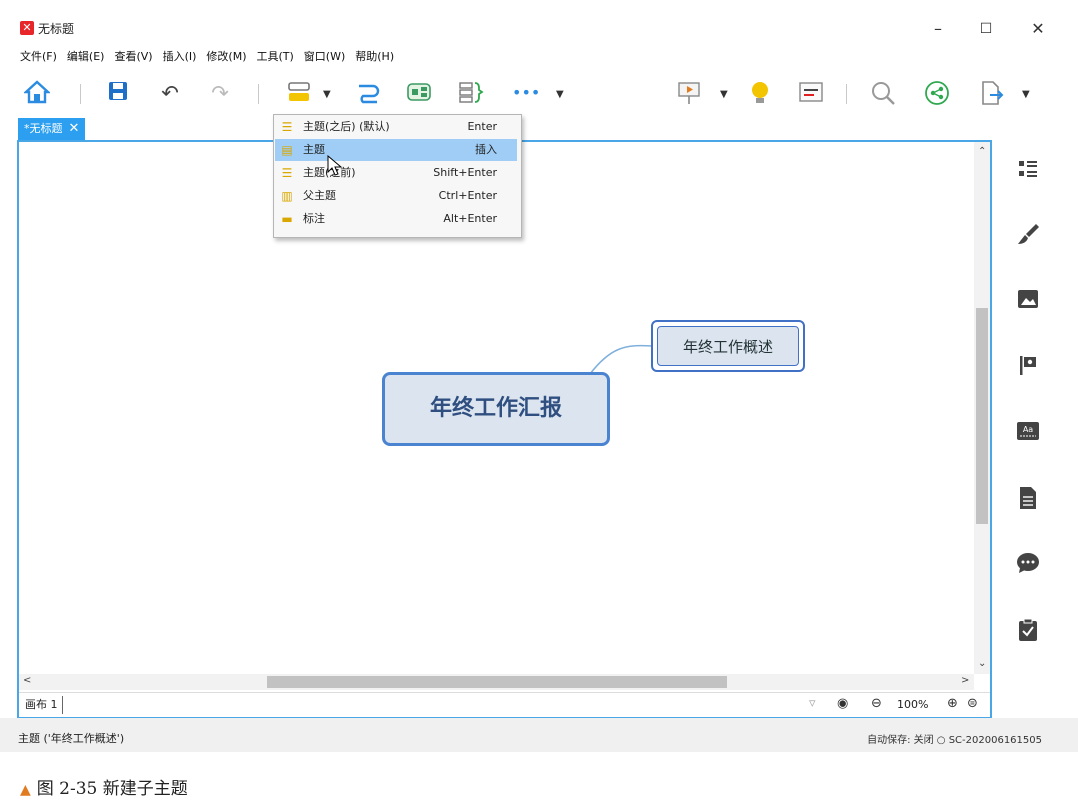  What do you see at coordinates (287, 196) in the screenshot?
I see `parent-topic-icon: ▥` at bounding box center [287, 196].